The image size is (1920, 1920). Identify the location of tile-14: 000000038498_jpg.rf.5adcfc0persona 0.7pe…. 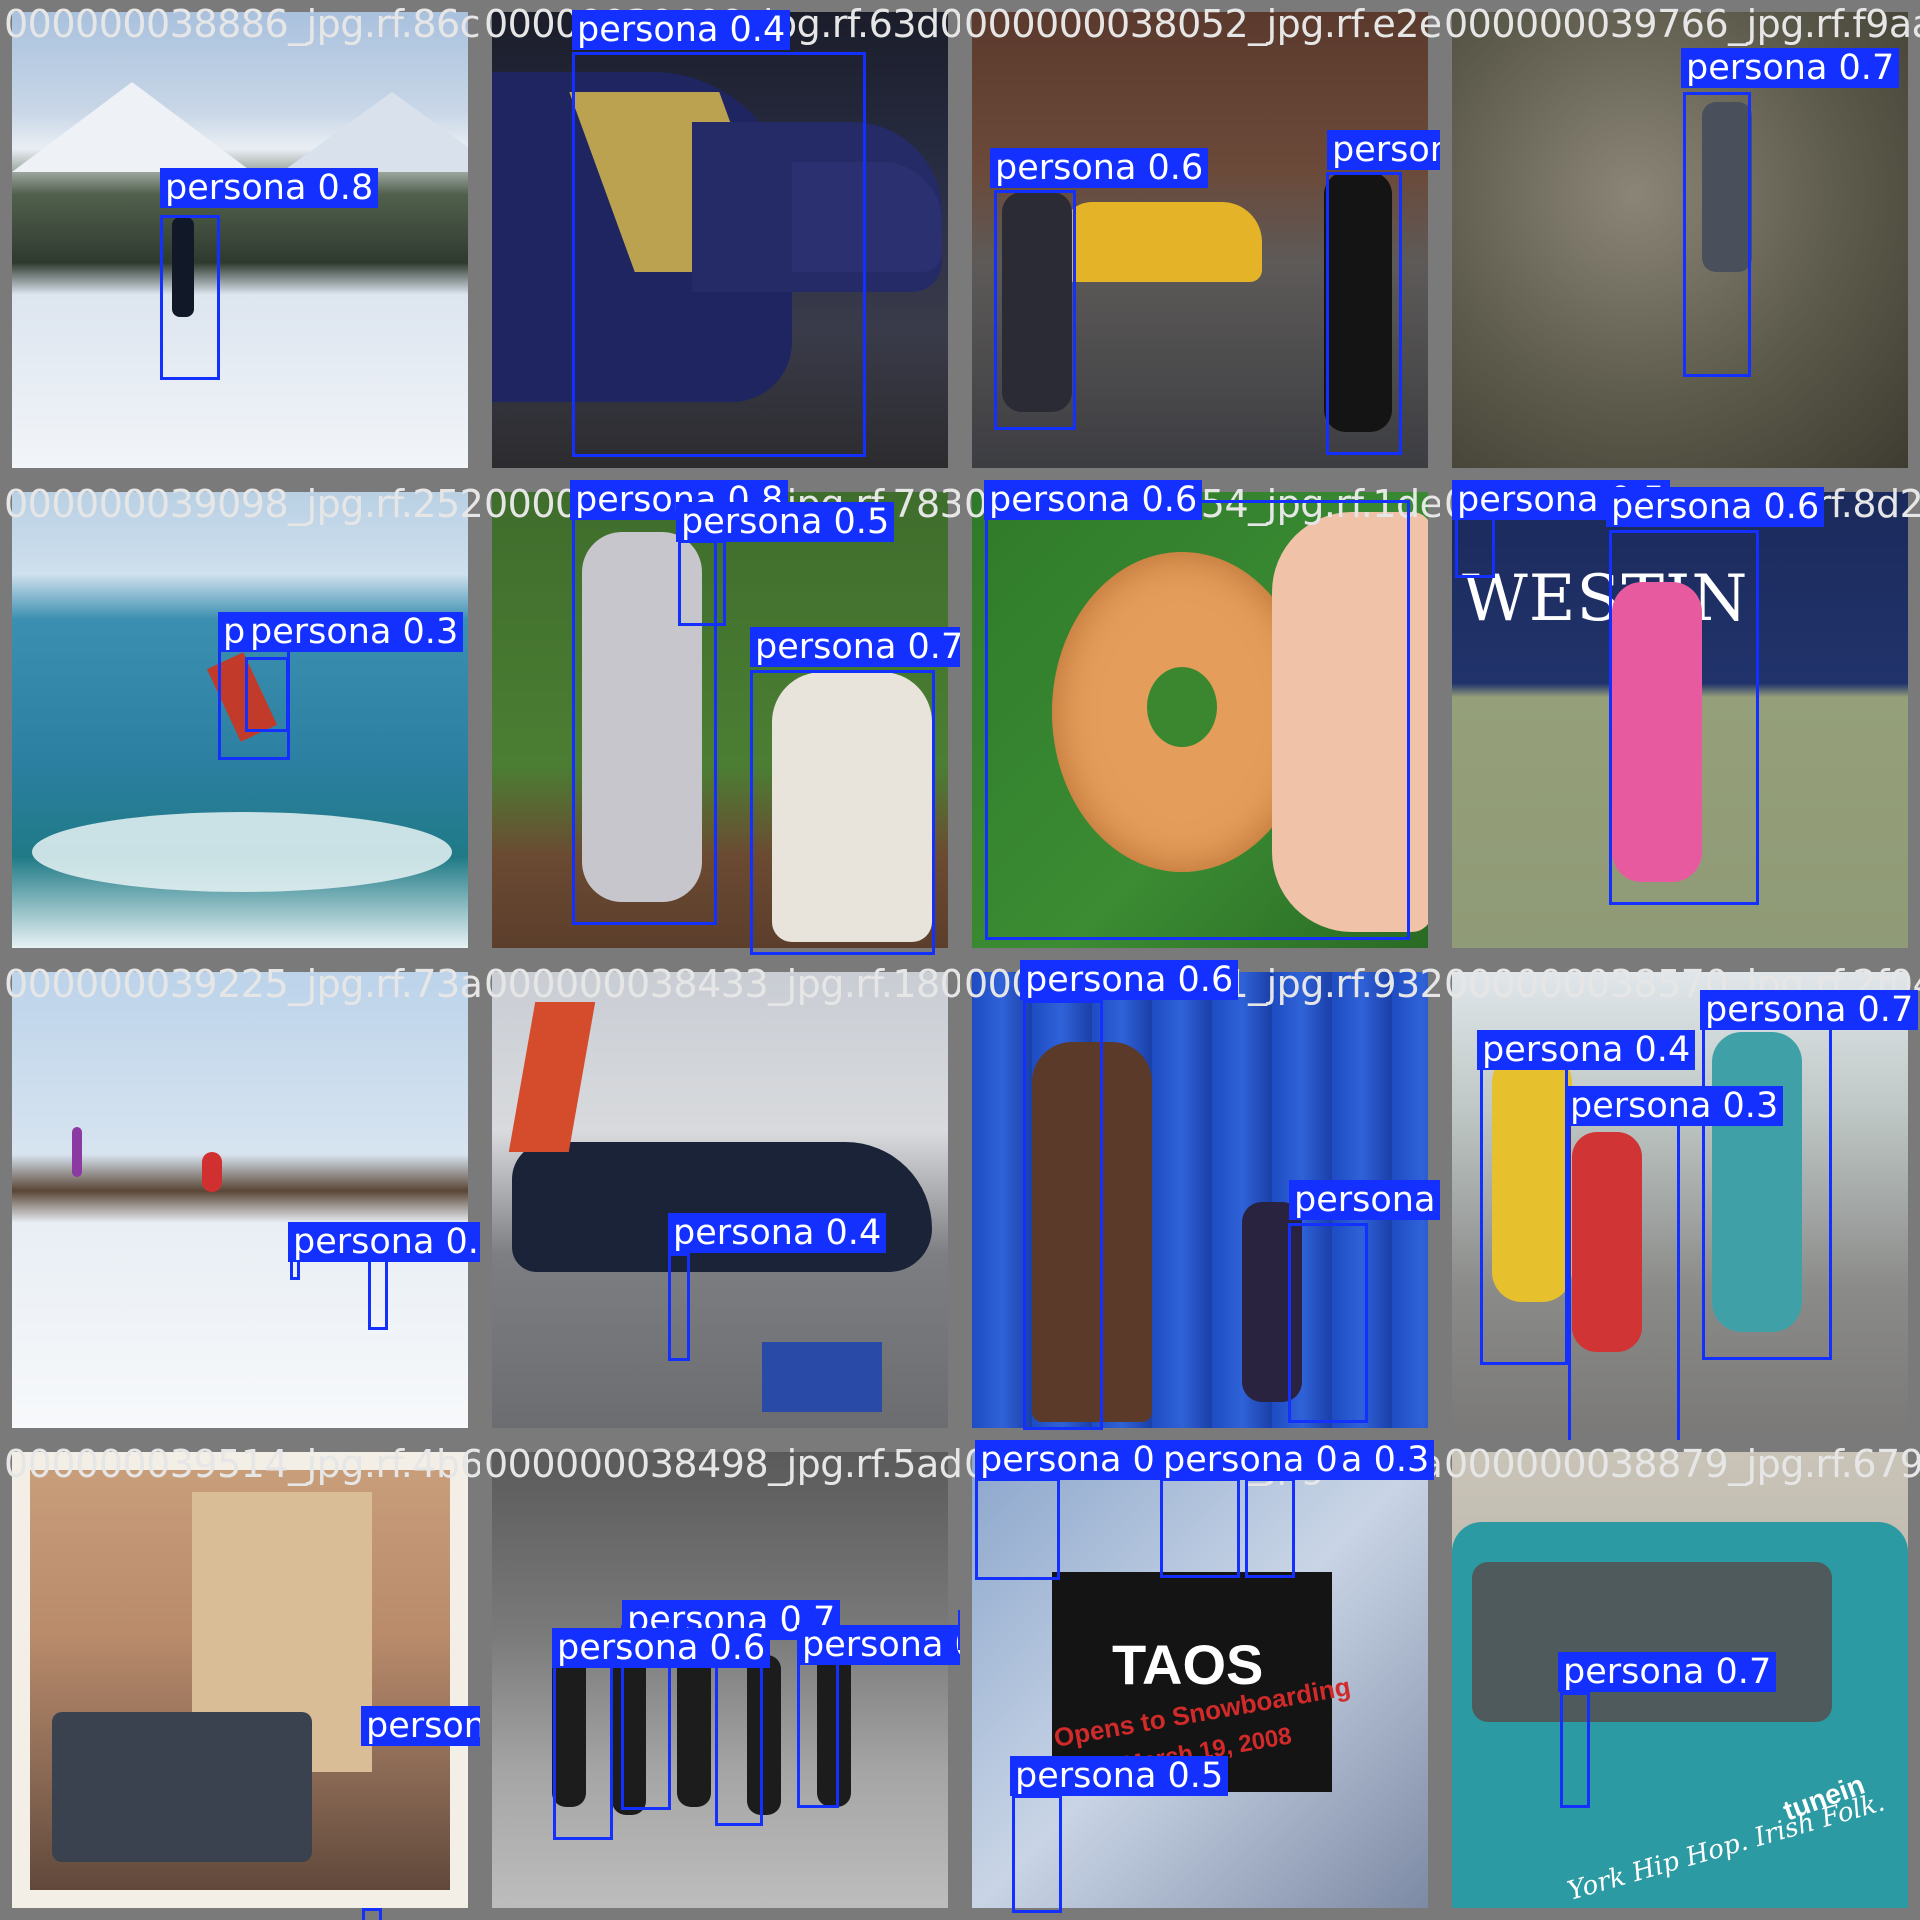
(720, 1680).